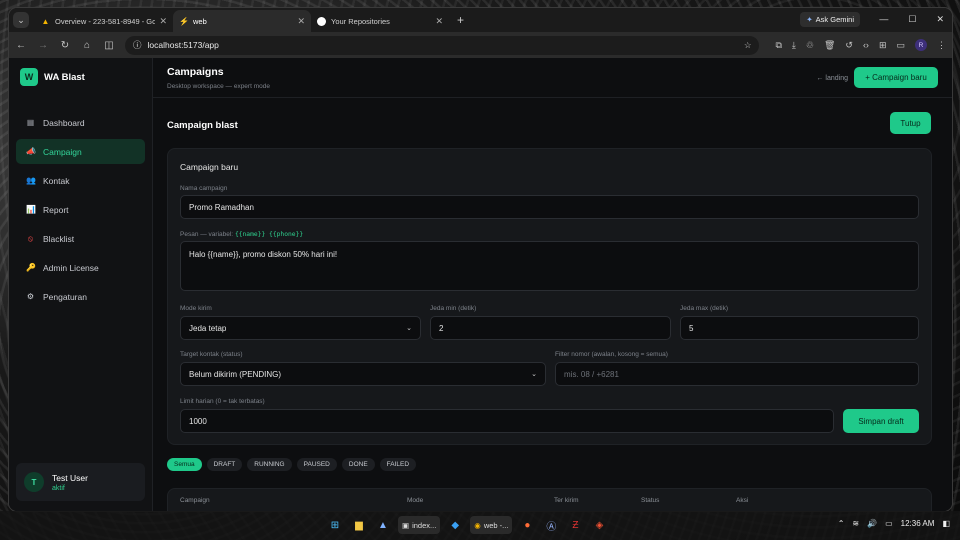 The width and height of the screenshot is (960, 540). I want to click on filezilla-icon: Ƶ, so click(575, 525).